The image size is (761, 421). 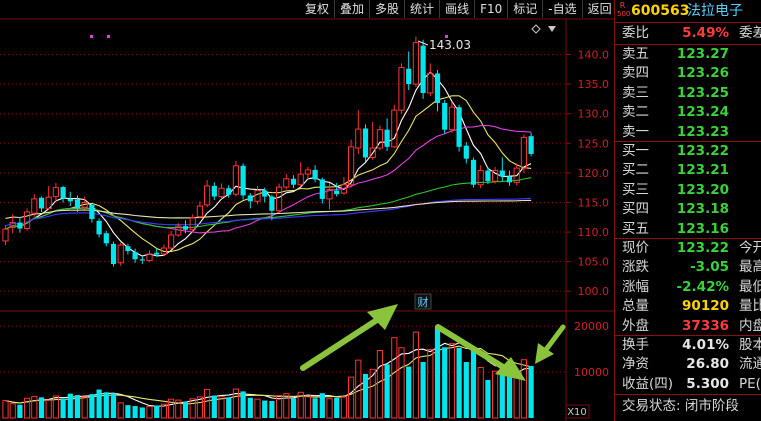 I want to click on ask-label: 卖五, so click(x=635, y=54).